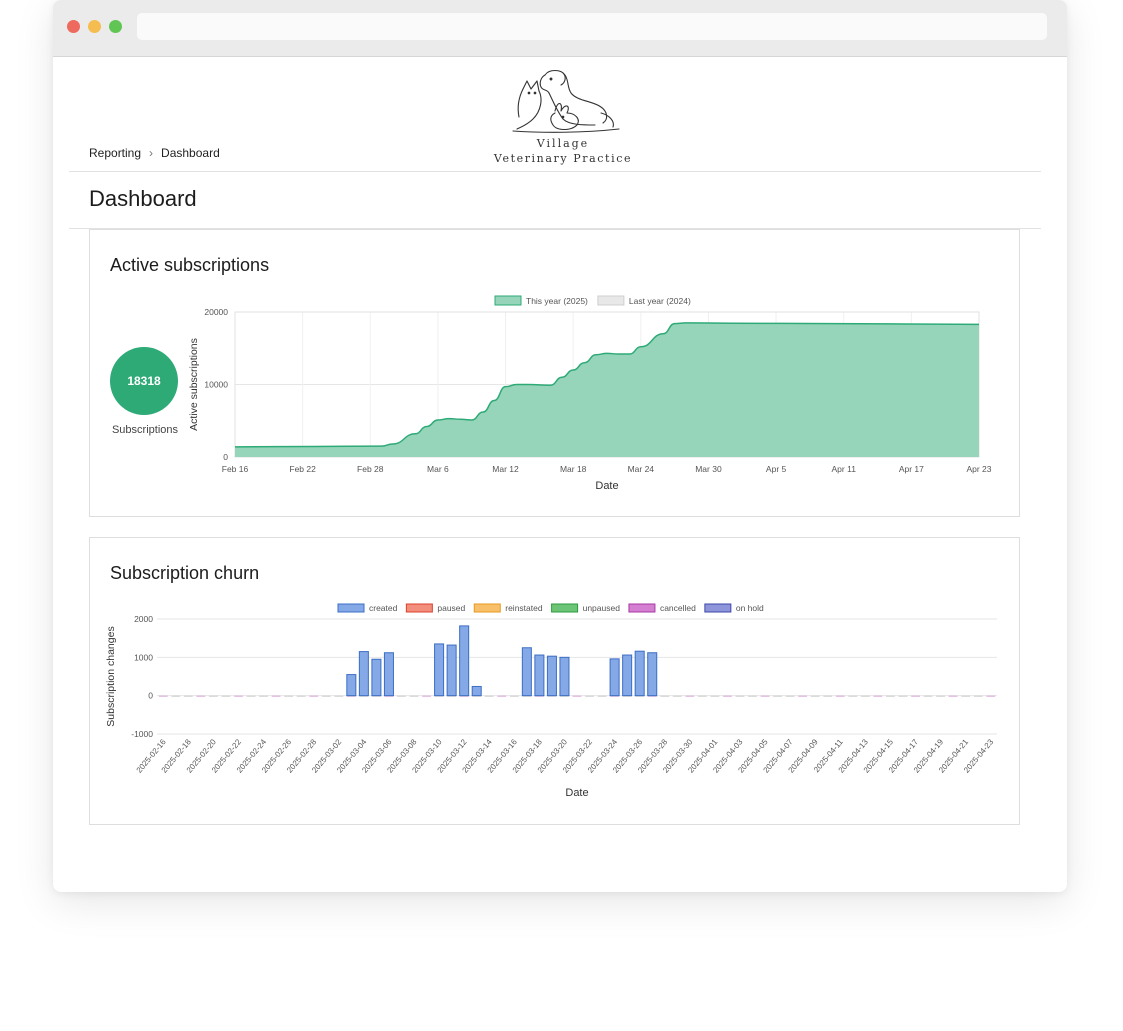 The height and width of the screenshot is (1031, 1123). What do you see at coordinates (776, 469) in the screenshot?
I see `x-tick-label: Apr 5` at bounding box center [776, 469].